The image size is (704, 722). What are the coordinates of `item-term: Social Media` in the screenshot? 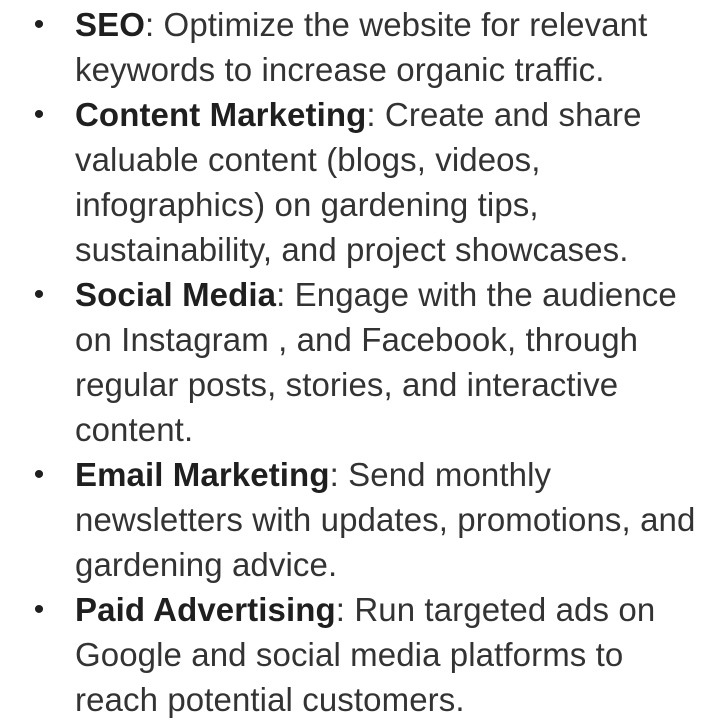 It's located at (176, 294).